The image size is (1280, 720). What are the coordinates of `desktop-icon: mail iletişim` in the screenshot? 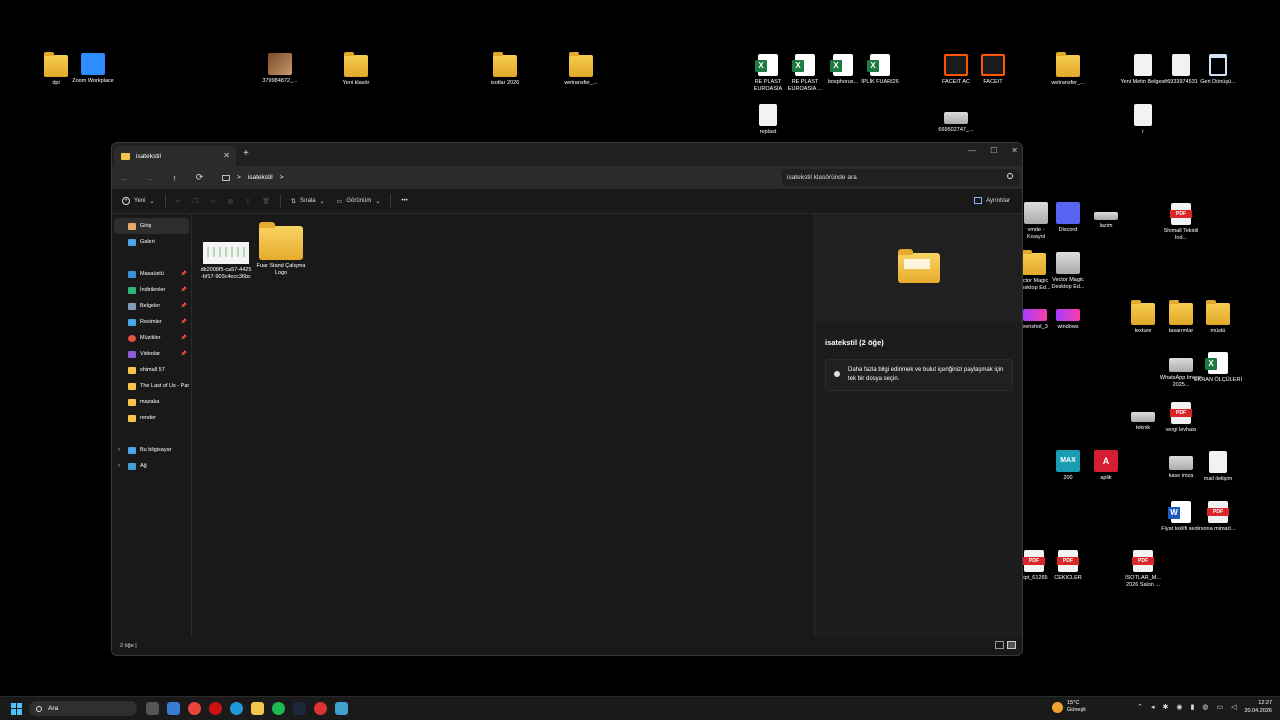 It's located at (1218, 467).